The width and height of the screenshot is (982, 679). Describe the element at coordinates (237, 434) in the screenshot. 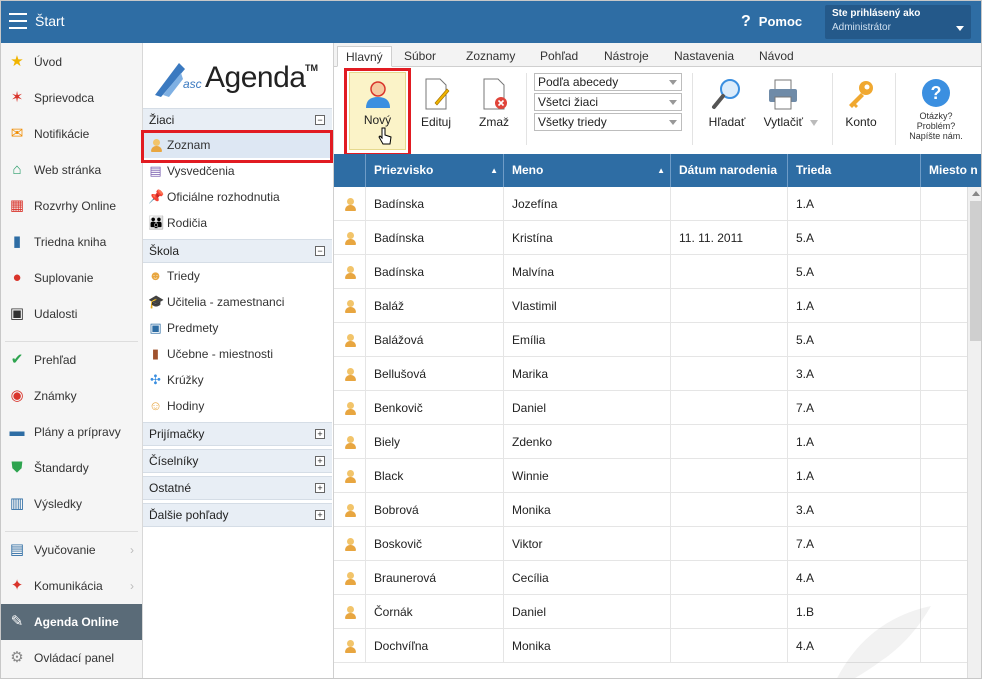

I see `section-prijimacky: Prijímačky +` at that location.